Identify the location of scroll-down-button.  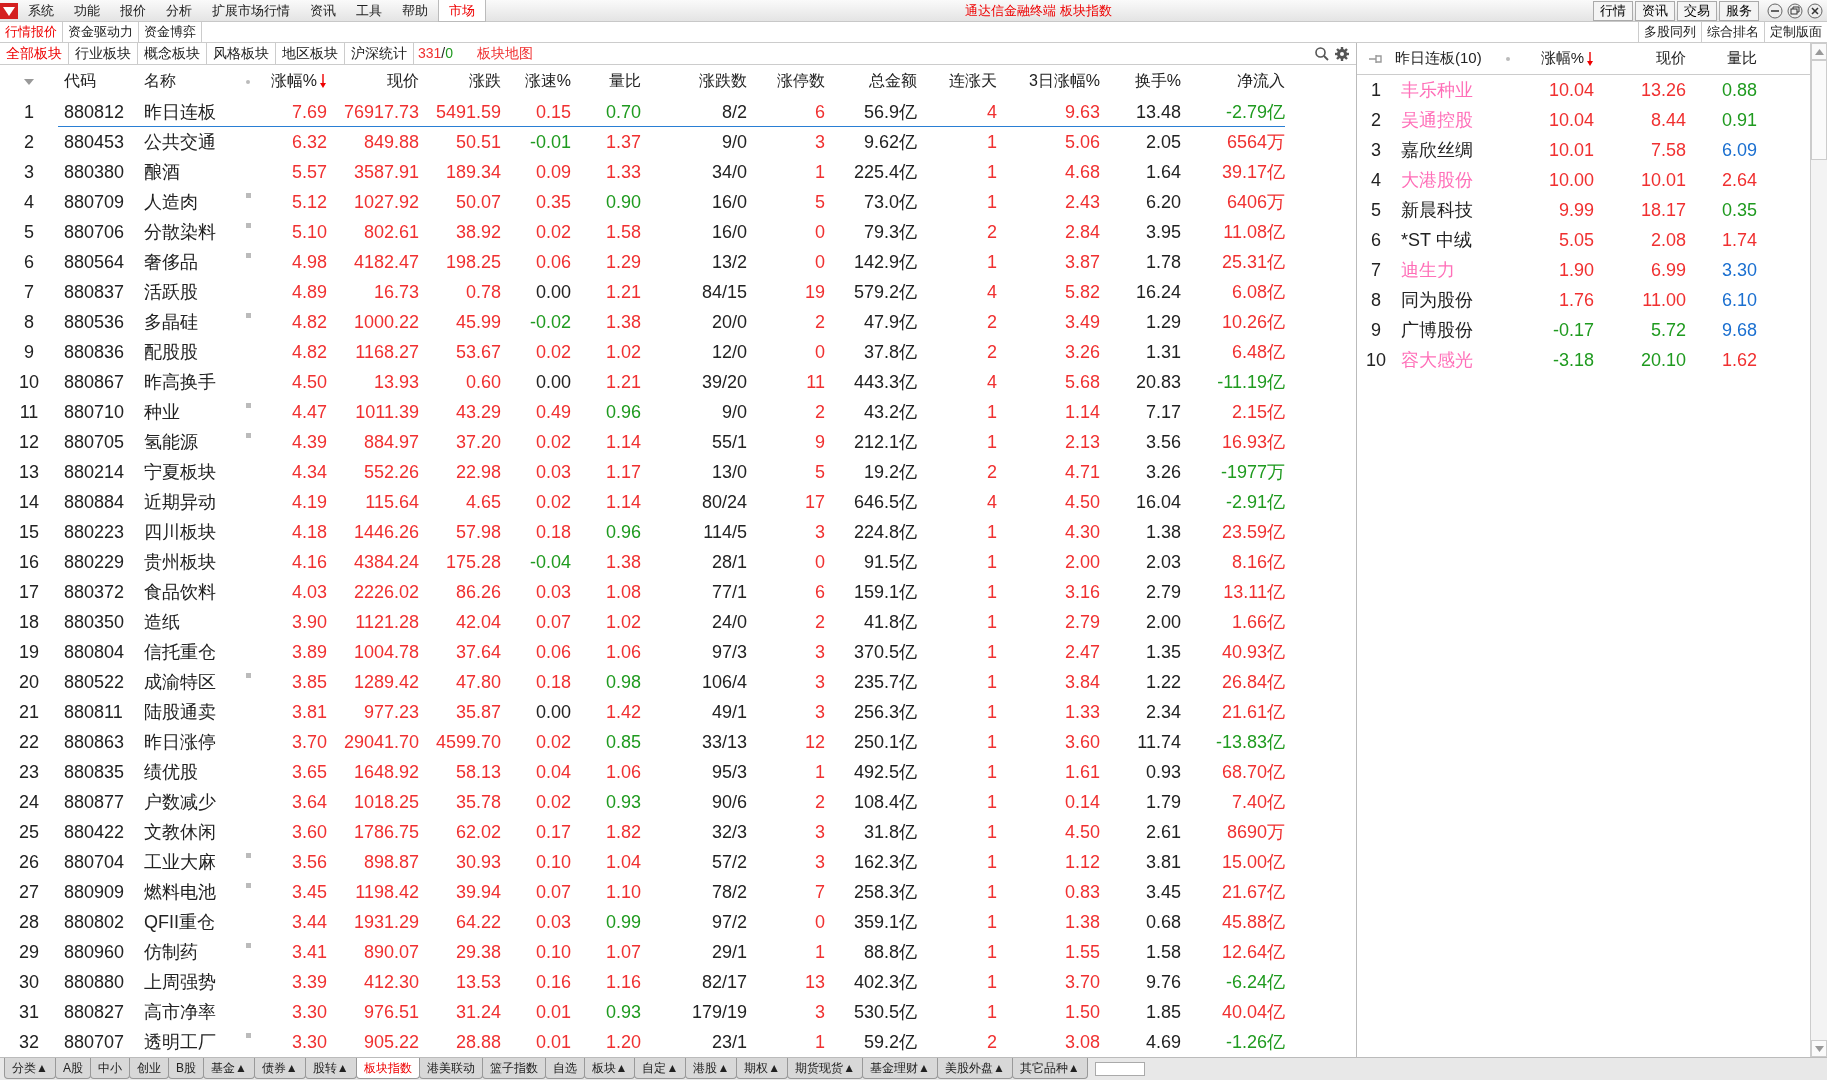
(1819, 1048).